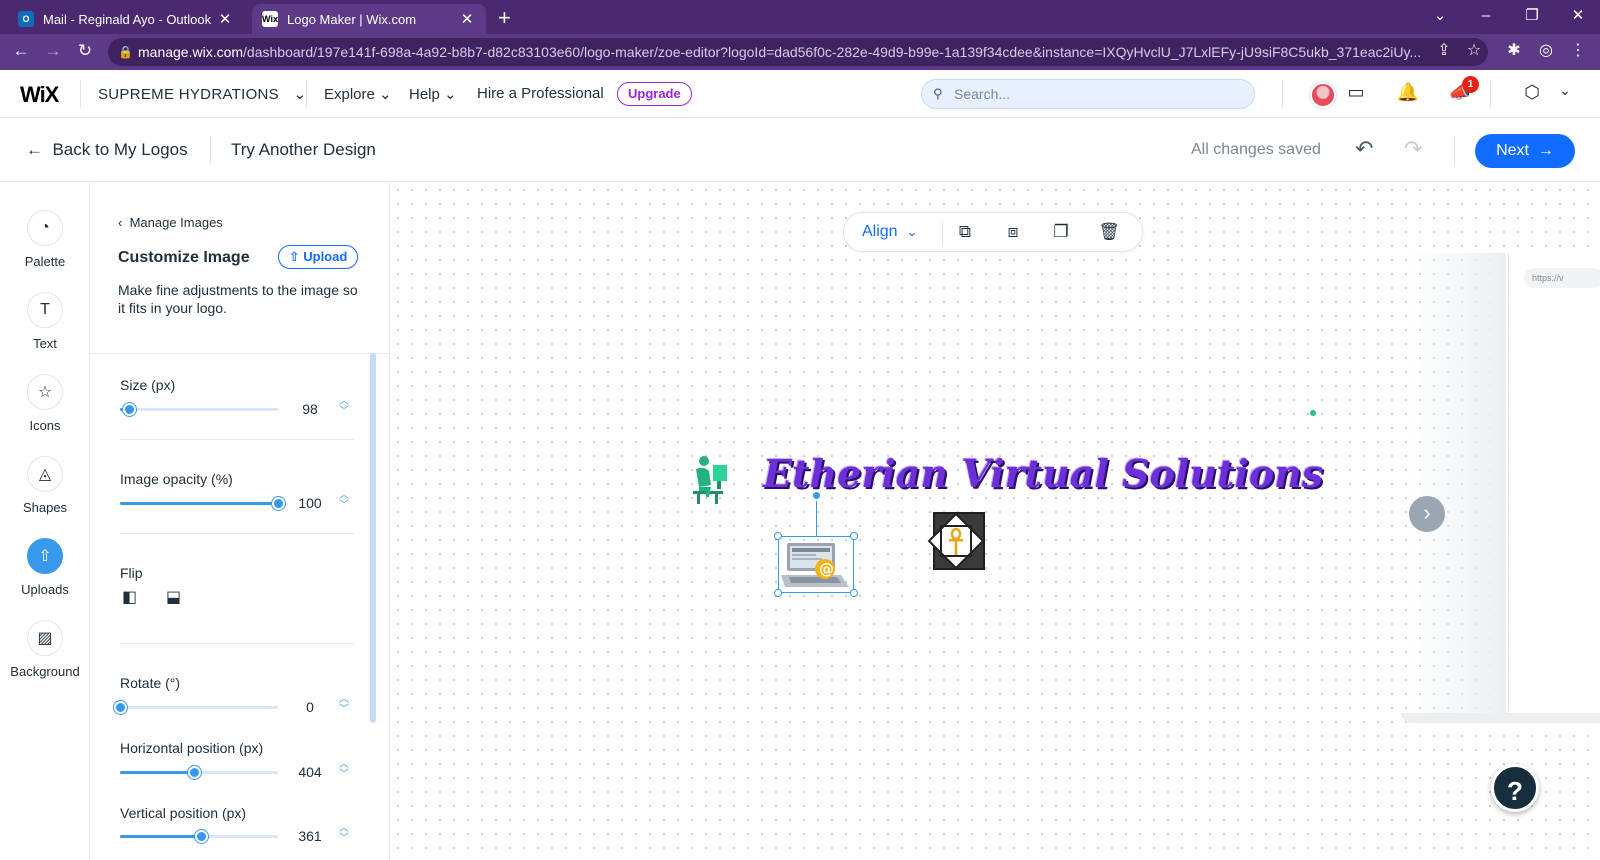 This screenshot has height=860, width=1600. Describe the element at coordinates (310, 707) in the screenshot. I see `rotate-value: 0` at that location.